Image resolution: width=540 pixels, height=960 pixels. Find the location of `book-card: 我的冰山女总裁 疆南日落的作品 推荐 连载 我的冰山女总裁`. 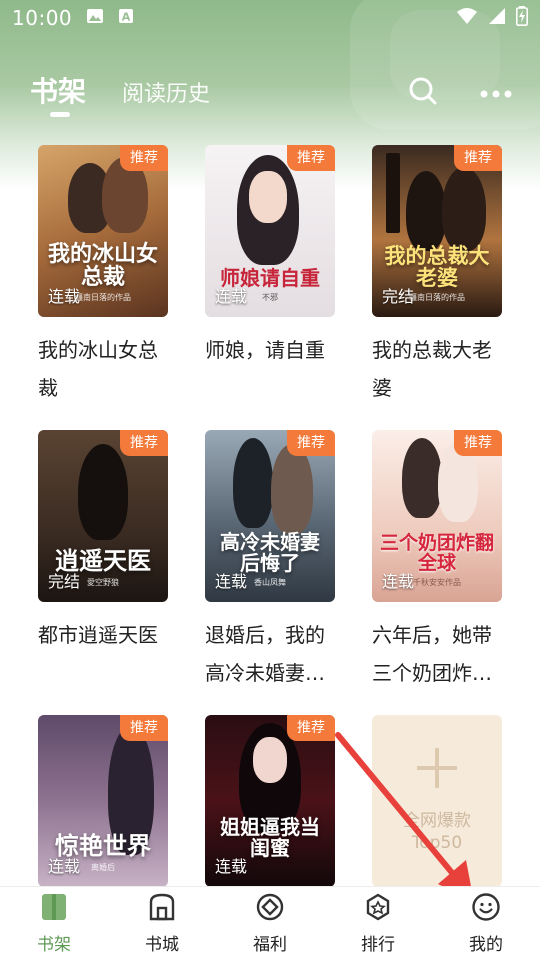

book-card: 我的冰山女总裁 疆南日落的作品 推荐 连载 我的冰山女总裁 is located at coordinates (103, 276).